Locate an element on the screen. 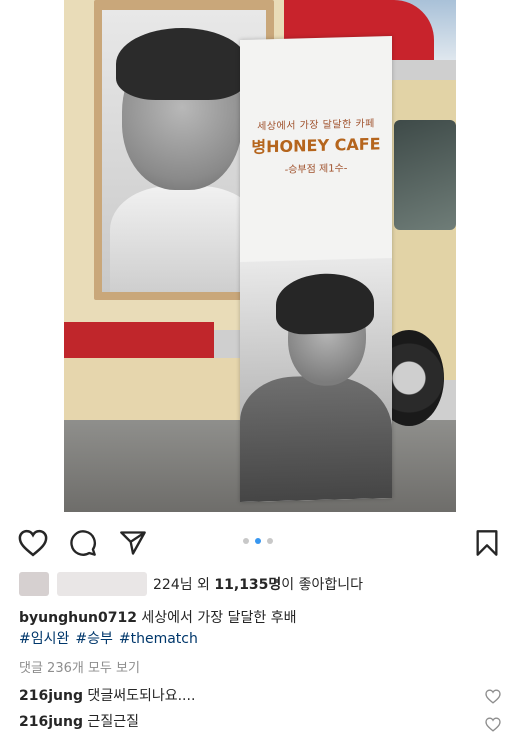 The height and width of the screenshot is (745, 520). hashtag: #승부 is located at coordinates (94, 639).